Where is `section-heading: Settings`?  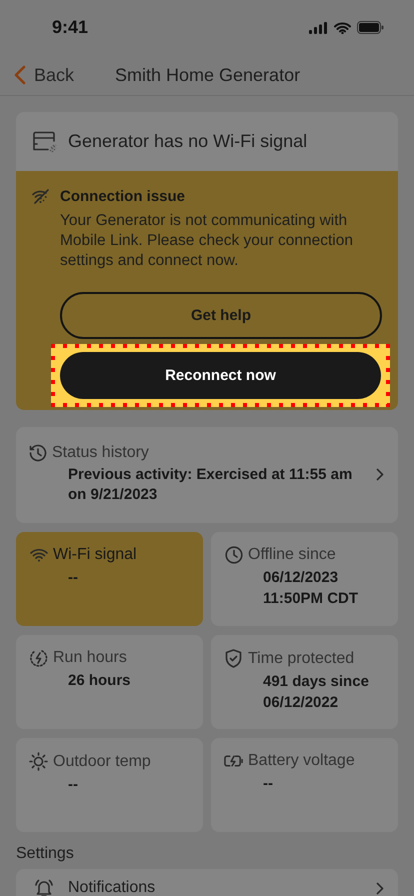
section-heading: Settings is located at coordinates (45, 854).